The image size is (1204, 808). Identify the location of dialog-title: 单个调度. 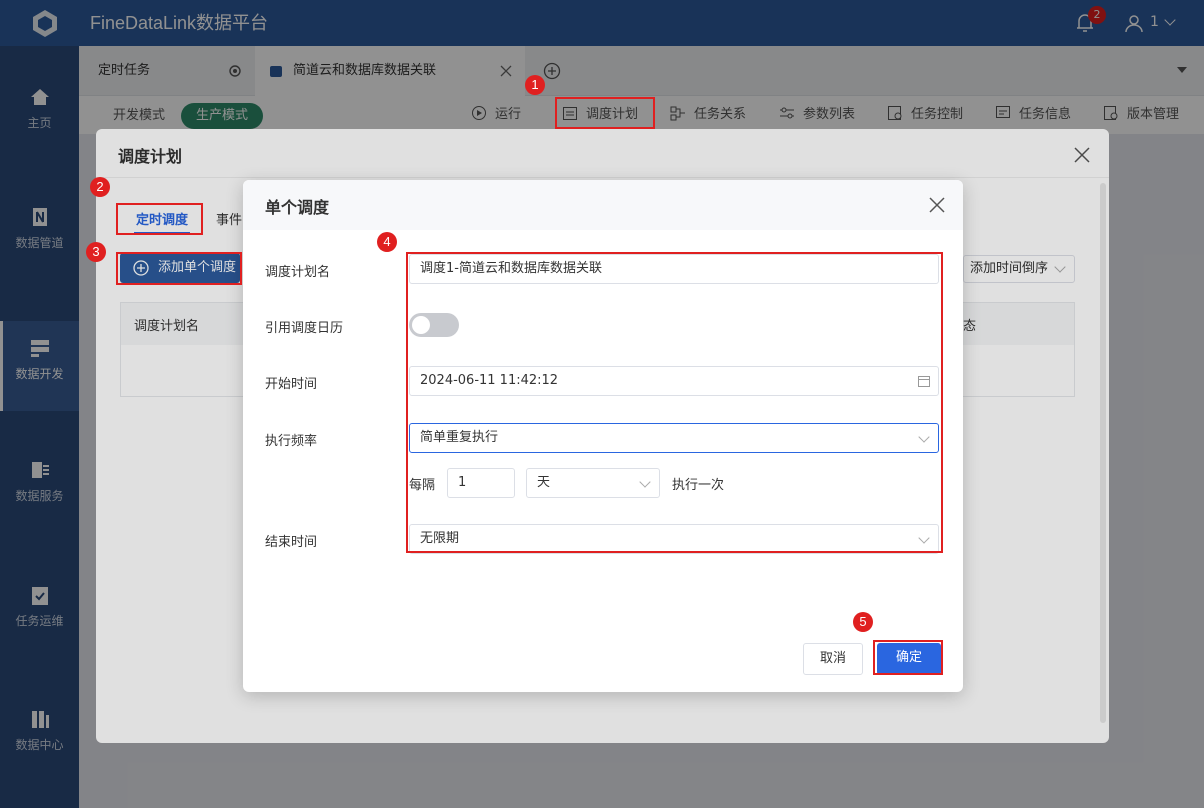
(297, 207).